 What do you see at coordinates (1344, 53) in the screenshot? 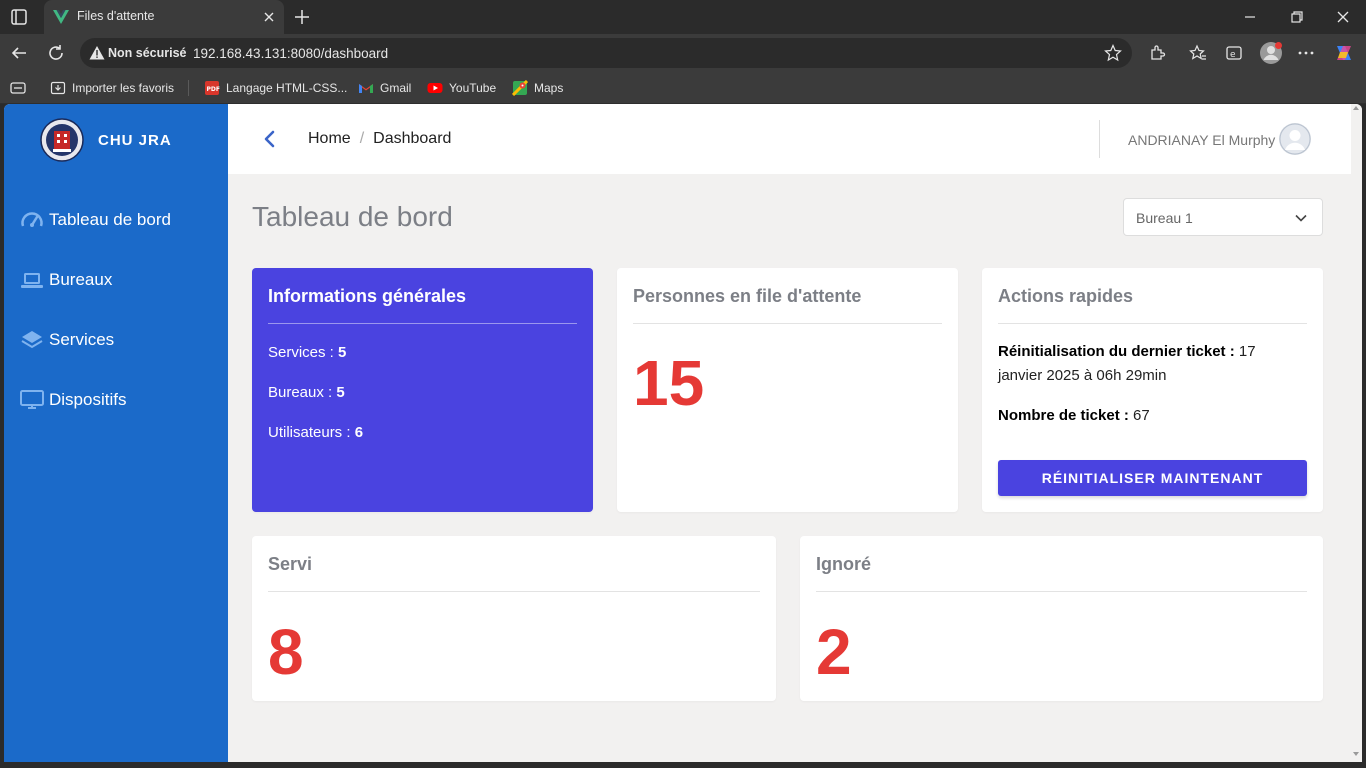
I see `copilot-icon` at bounding box center [1344, 53].